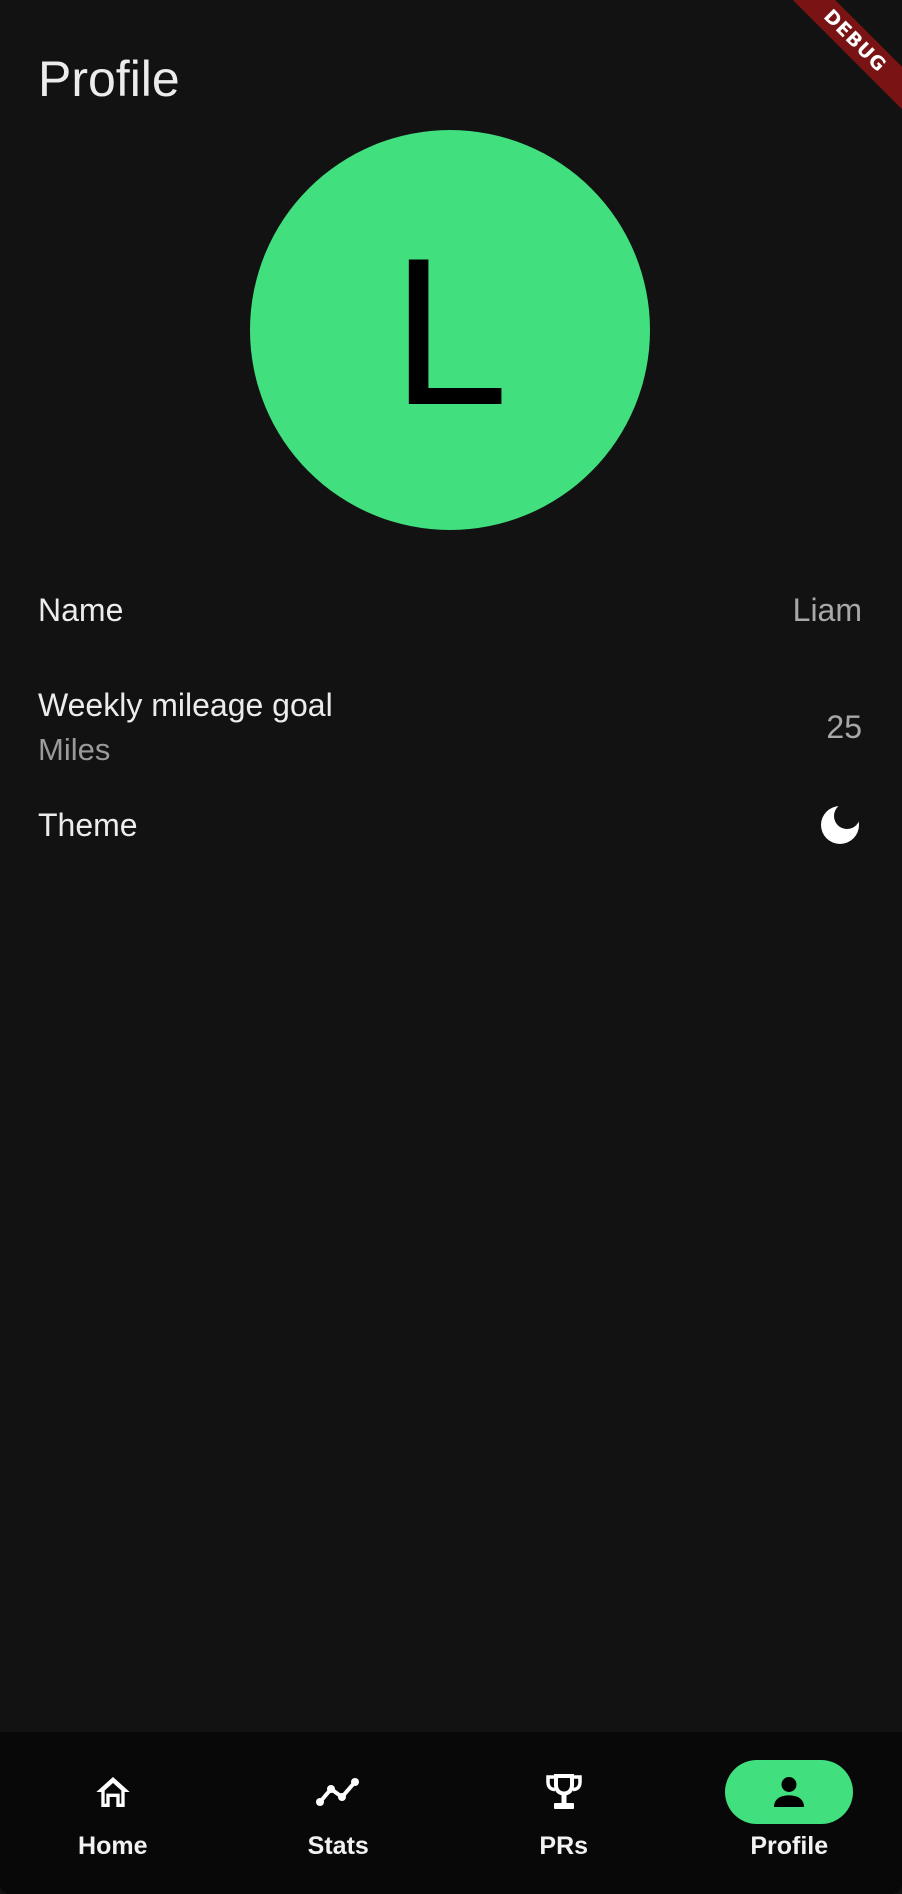  I want to click on avatar: L, so click(450, 330).